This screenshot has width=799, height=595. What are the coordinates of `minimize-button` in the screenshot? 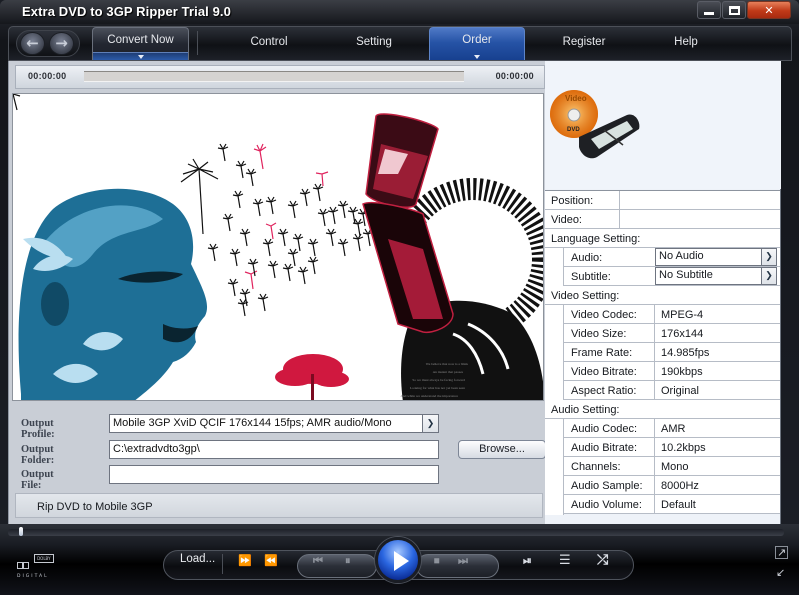 It's located at (709, 10).